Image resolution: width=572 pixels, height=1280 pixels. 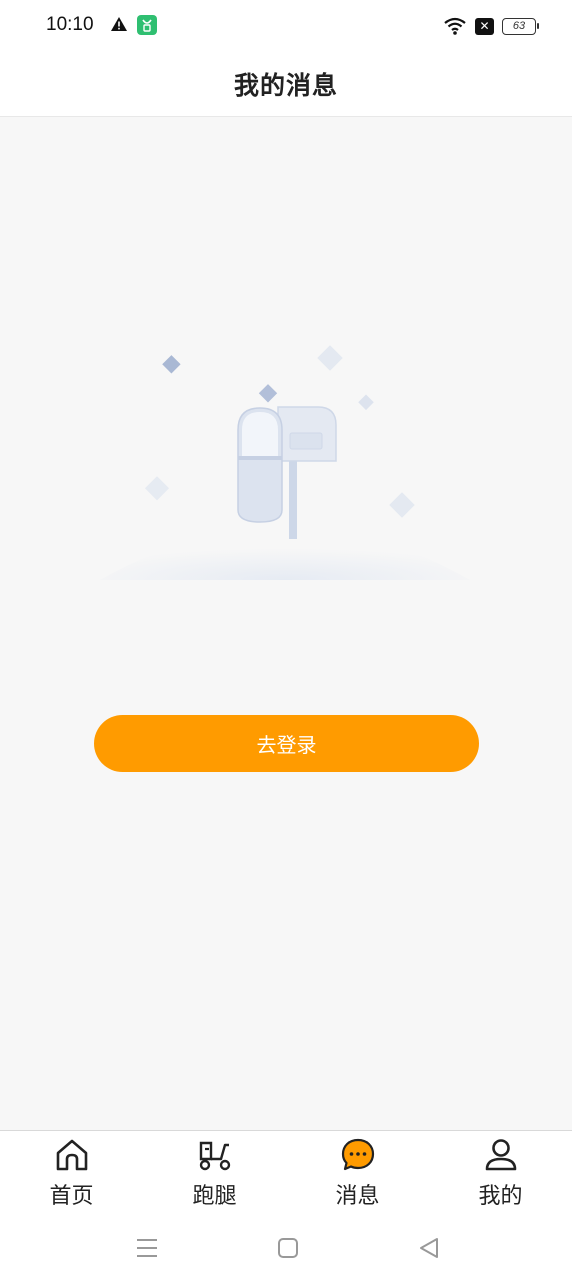 What do you see at coordinates (500, 1155) in the screenshot?
I see `user-icon` at bounding box center [500, 1155].